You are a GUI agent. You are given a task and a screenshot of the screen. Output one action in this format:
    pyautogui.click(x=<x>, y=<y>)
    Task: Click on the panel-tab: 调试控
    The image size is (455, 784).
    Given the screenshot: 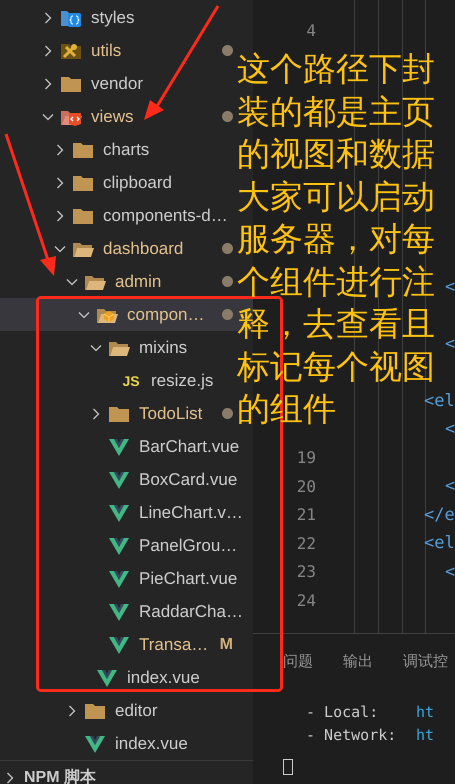 What is the action you would take?
    pyautogui.click(x=425, y=663)
    